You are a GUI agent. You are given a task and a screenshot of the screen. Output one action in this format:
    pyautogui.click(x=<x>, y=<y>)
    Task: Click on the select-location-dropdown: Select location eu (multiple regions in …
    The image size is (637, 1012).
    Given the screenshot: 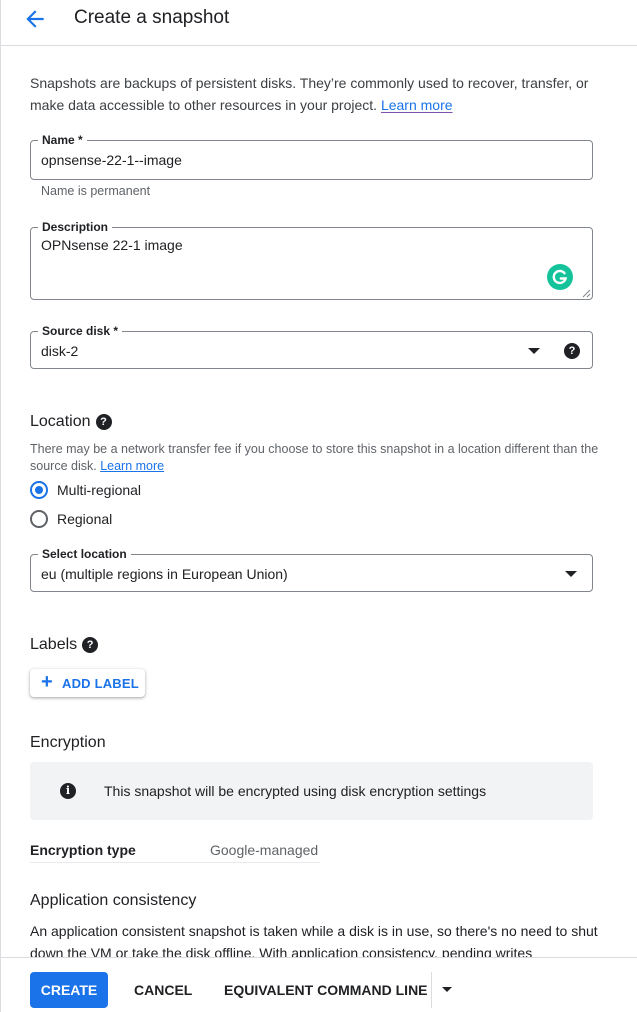 What is the action you would take?
    pyautogui.click(x=311, y=569)
    